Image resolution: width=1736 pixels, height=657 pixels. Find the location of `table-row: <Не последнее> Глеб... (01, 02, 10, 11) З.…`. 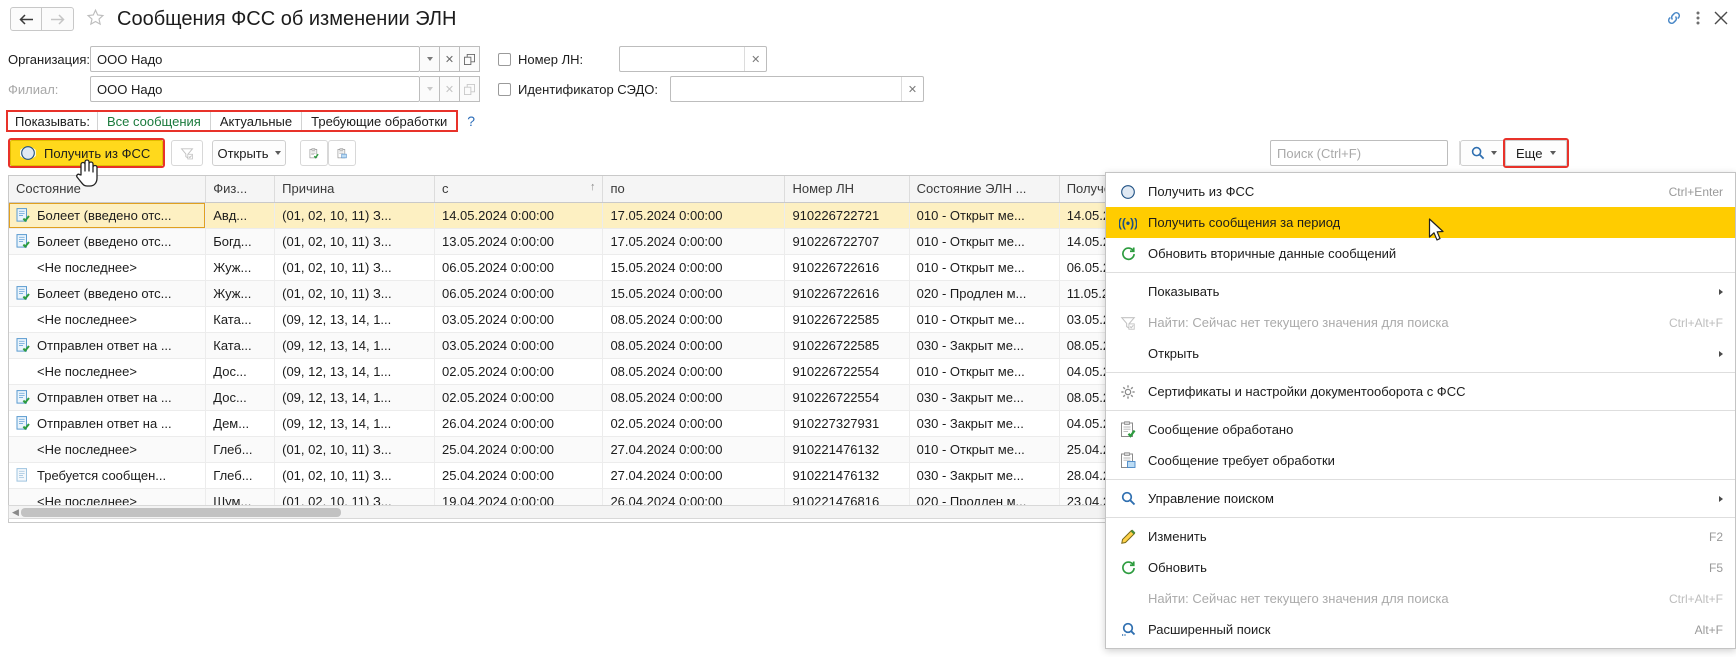

table-row: <Не последнее> Глеб... (01, 02, 10, 11) З.… is located at coordinates (563, 449).